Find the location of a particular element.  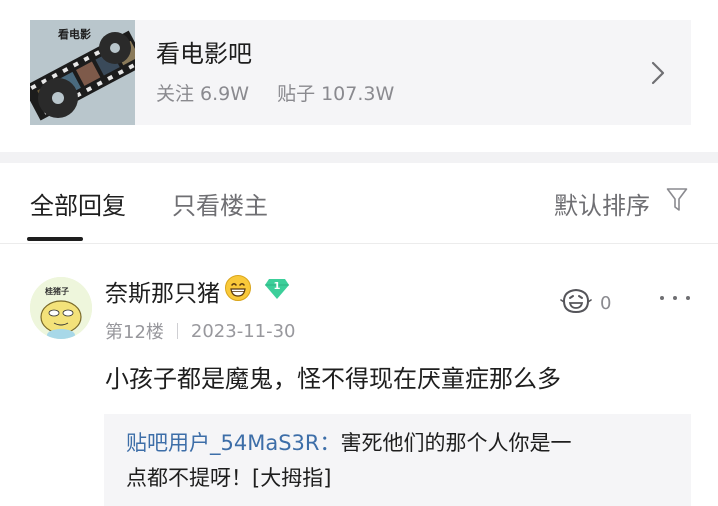

follow-count: 6.9W is located at coordinates (225, 94).